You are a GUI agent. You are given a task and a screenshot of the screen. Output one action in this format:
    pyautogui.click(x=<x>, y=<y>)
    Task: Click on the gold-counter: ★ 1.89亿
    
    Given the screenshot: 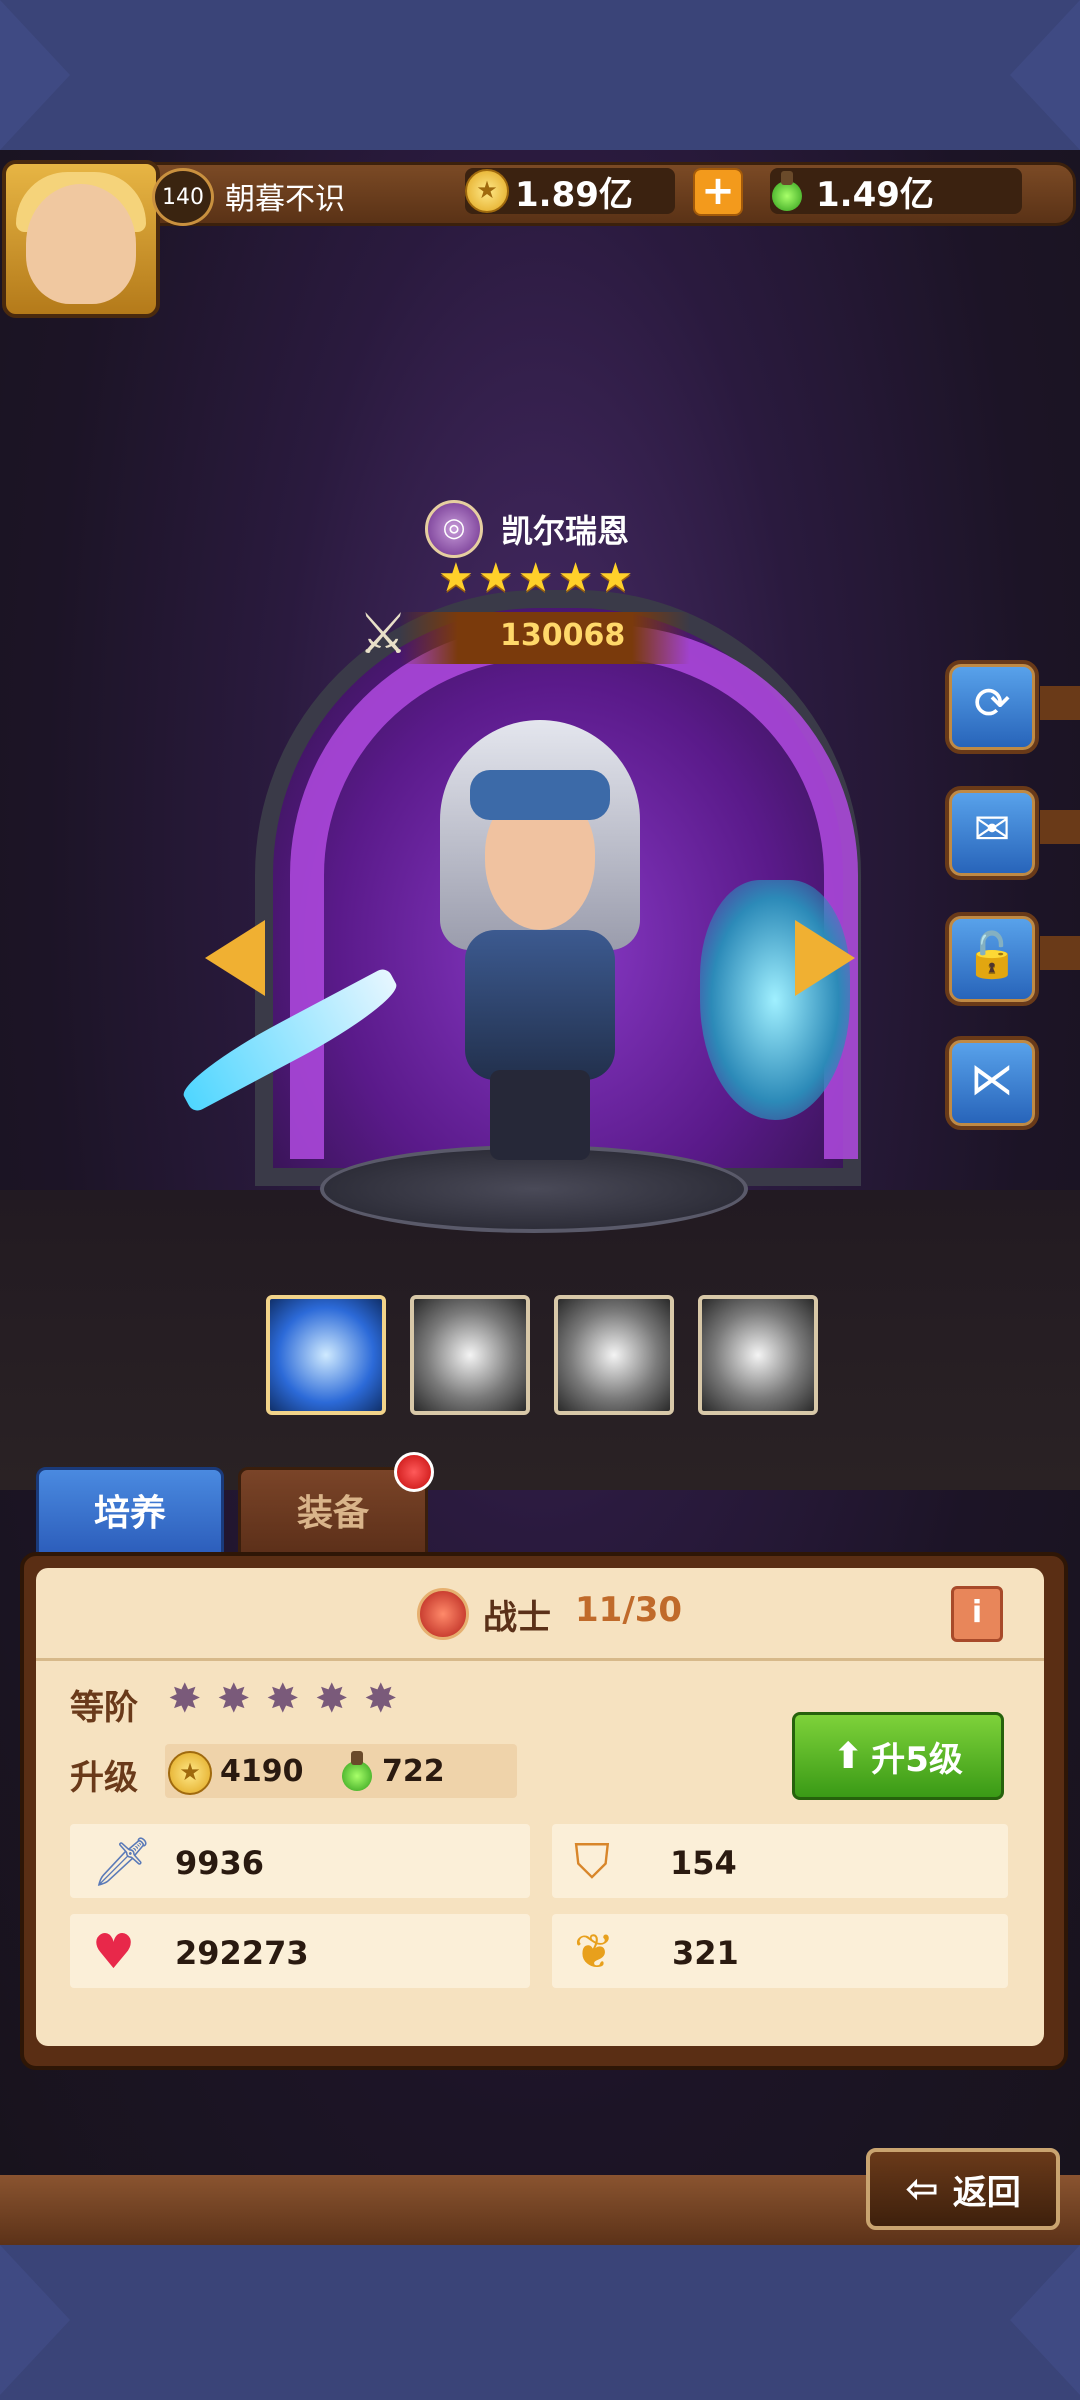 What is the action you would take?
    pyautogui.click(x=570, y=191)
    